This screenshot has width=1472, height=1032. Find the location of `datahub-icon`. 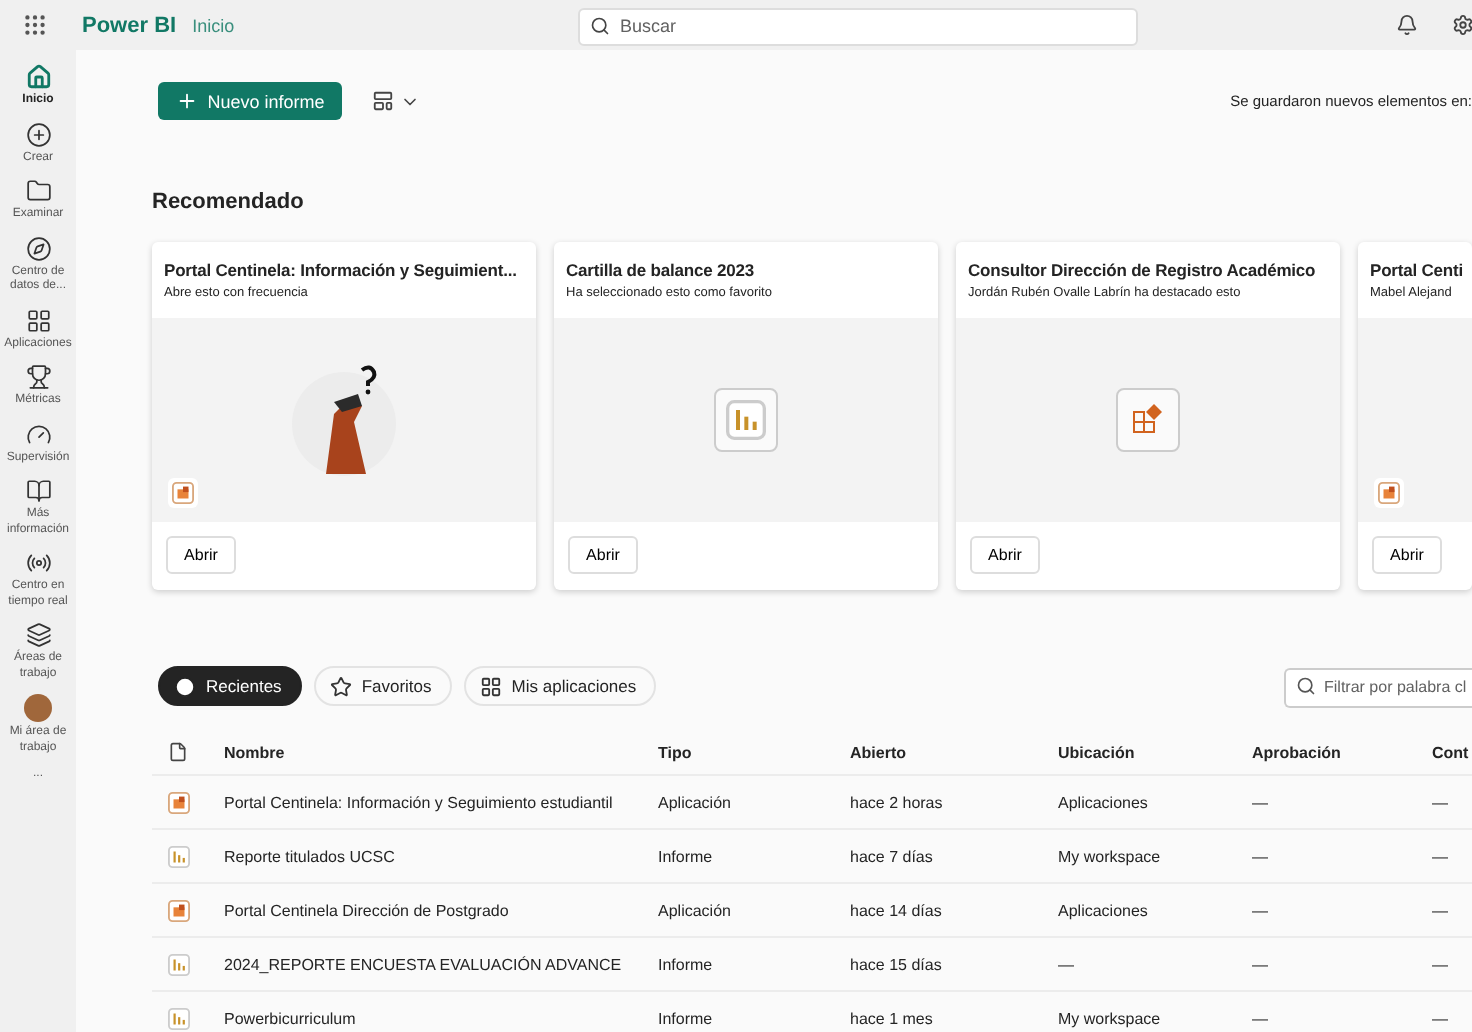

datahub-icon is located at coordinates (38, 248).